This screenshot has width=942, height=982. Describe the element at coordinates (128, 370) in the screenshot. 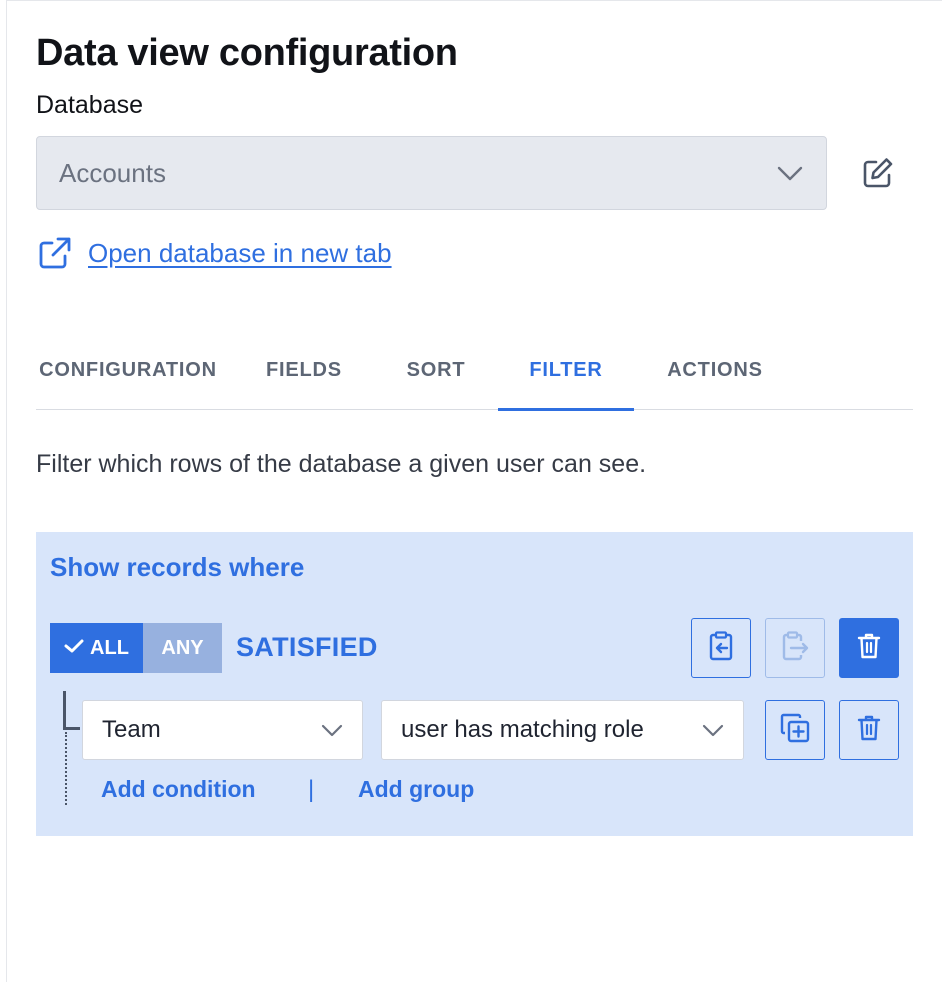

I see `tab-configuration: CONFIGURATION` at that location.